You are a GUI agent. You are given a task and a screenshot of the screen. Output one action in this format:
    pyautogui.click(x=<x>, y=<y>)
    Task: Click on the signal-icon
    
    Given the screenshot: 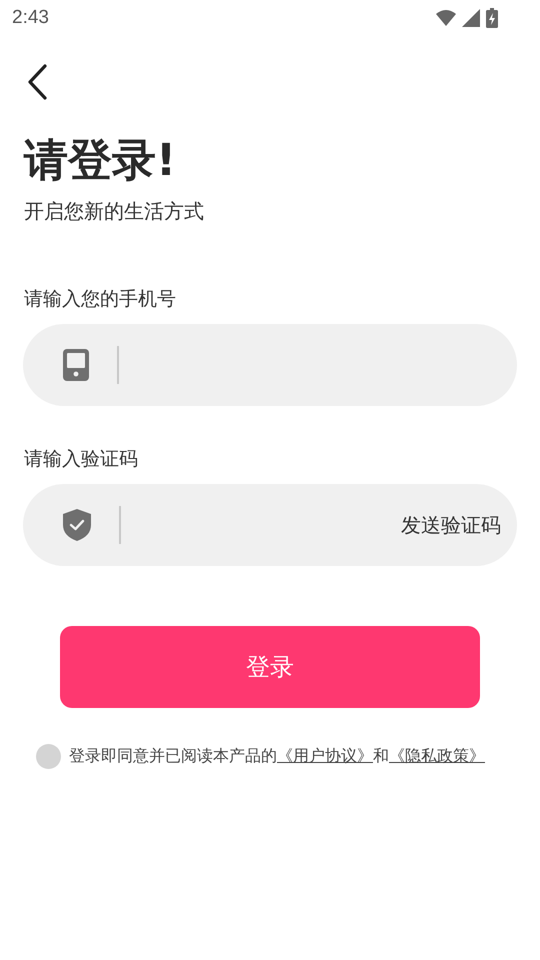 What is the action you would take?
    pyautogui.click(x=471, y=18)
    